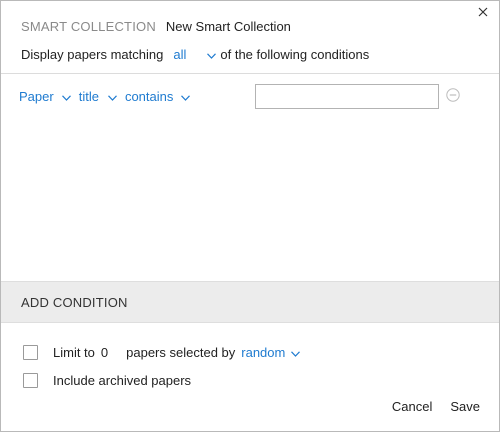  Describe the element at coordinates (263, 352) in the screenshot. I see `limit-order-value: random` at that location.